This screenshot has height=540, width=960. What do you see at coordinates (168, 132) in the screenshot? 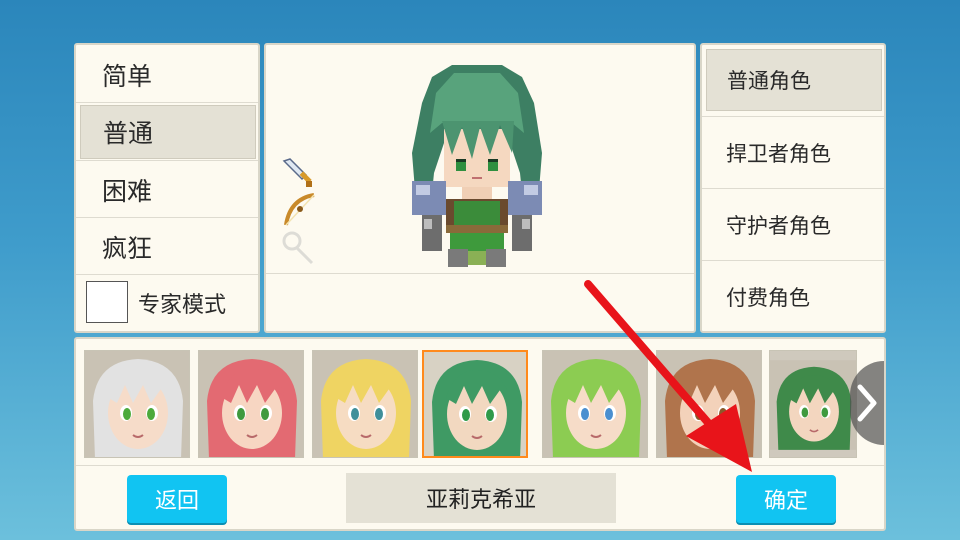
I see `difficulty-normal: 普通` at bounding box center [168, 132].